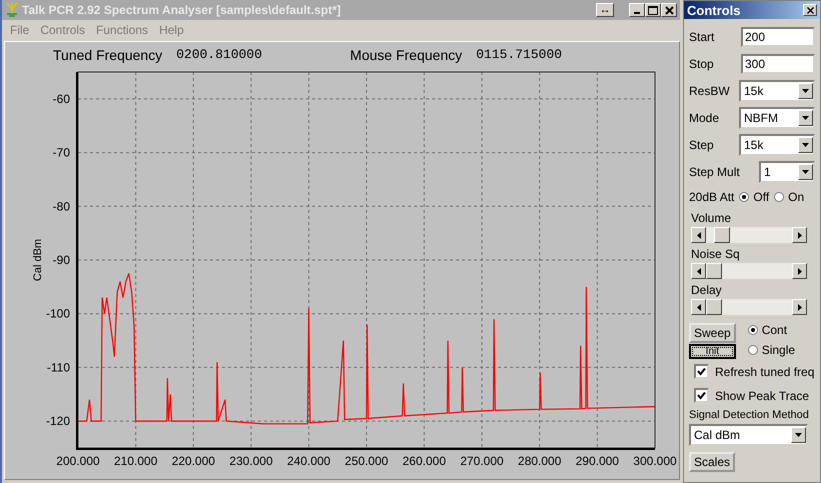 The height and width of the screenshot is (483, 821). Describe the element at coordinates (251, 461) in the screenshot. I see `x-tick-label: 230.000` at that location.